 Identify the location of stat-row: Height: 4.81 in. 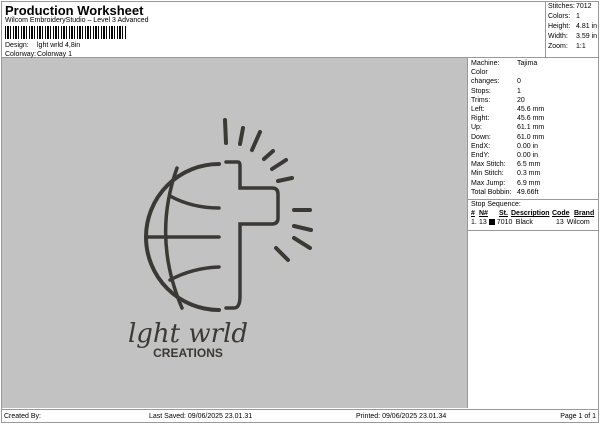
(573, 27).